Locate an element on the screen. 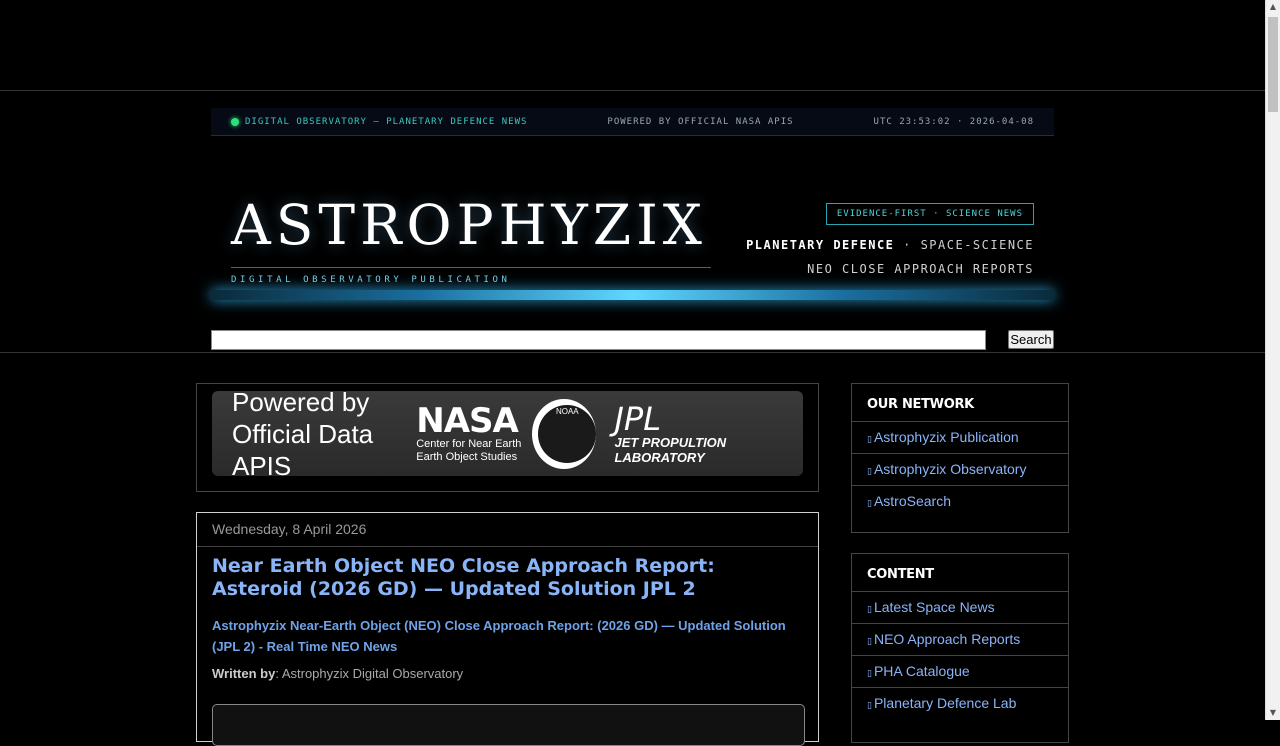 The image size is (1280, 746). tagline-secondary: NEO CLOSE APPROACH REPORTS is located at coordinates (920, 269).